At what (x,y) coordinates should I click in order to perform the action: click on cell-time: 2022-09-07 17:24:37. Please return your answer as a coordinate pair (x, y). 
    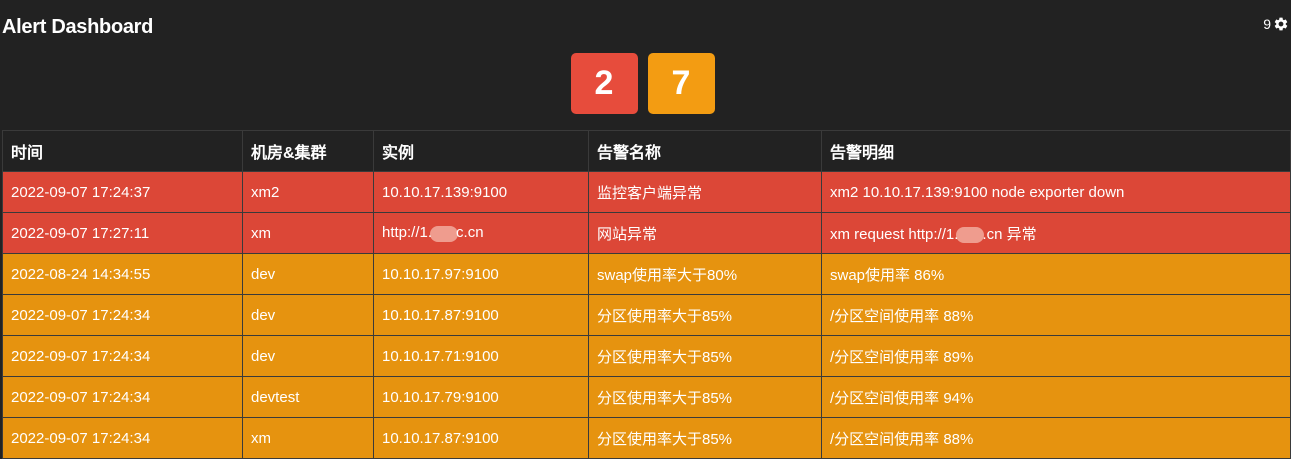
    Looking at the image, I should click on (122, 192).